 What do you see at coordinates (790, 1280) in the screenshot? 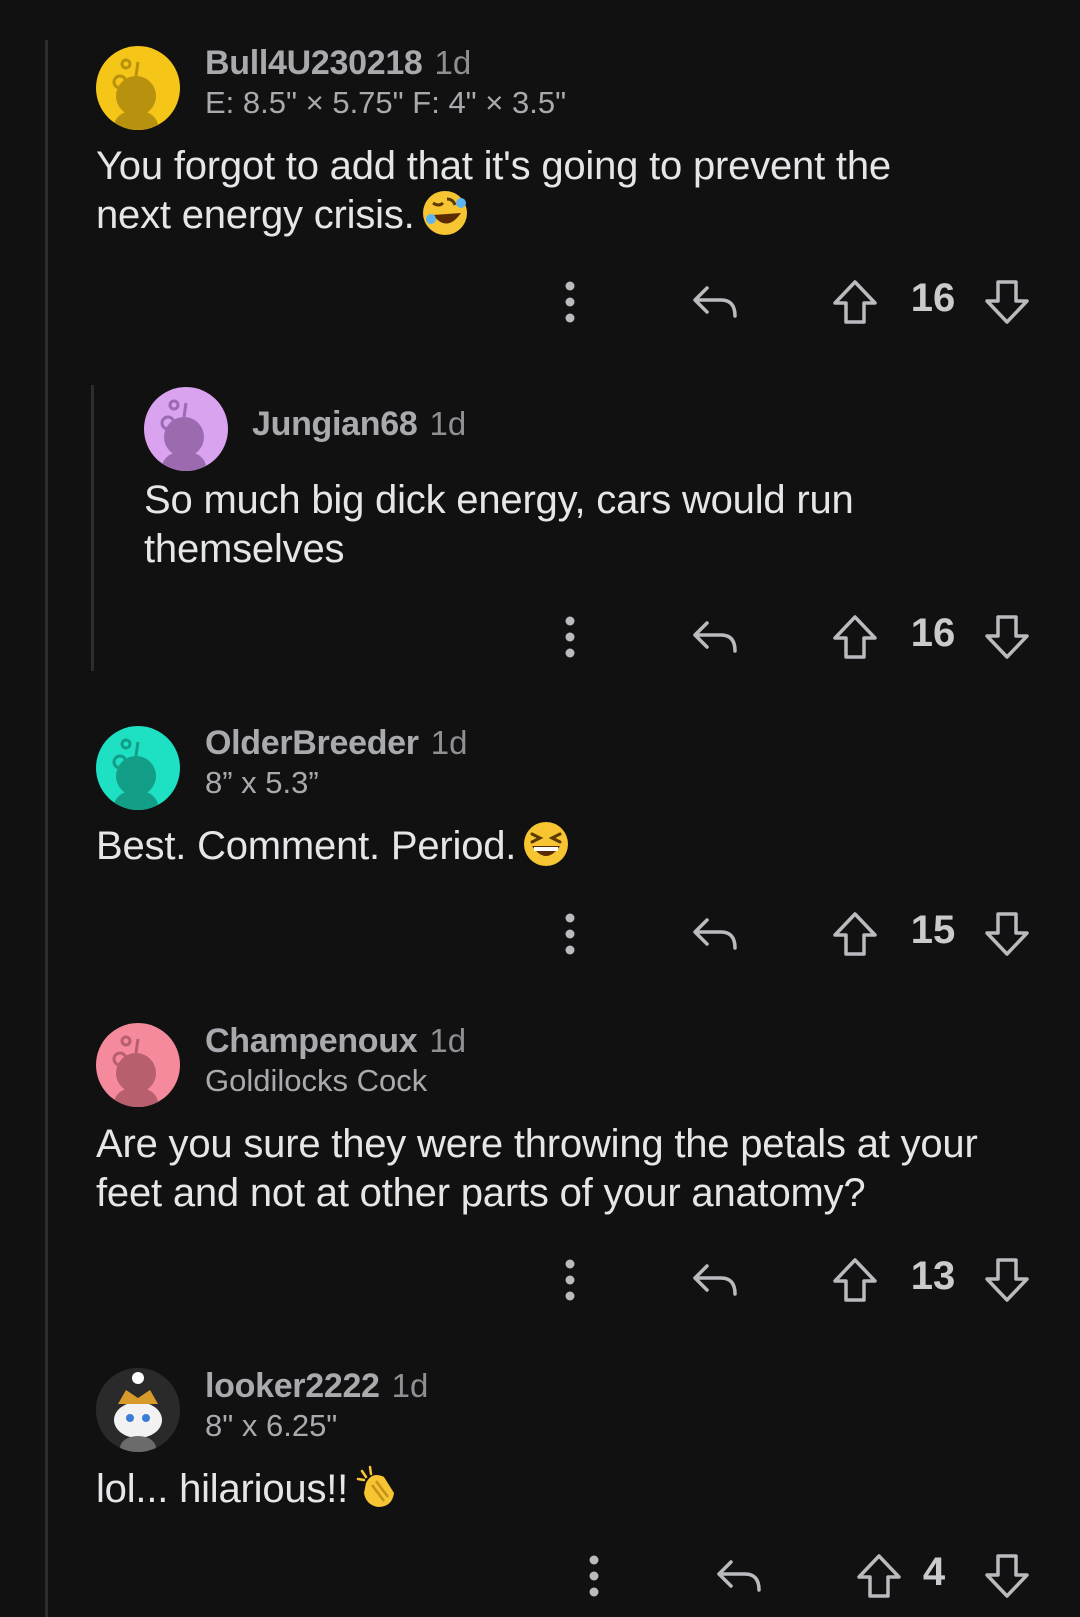
I see `comment-actions: 13` at bounding box center [790, 1280].